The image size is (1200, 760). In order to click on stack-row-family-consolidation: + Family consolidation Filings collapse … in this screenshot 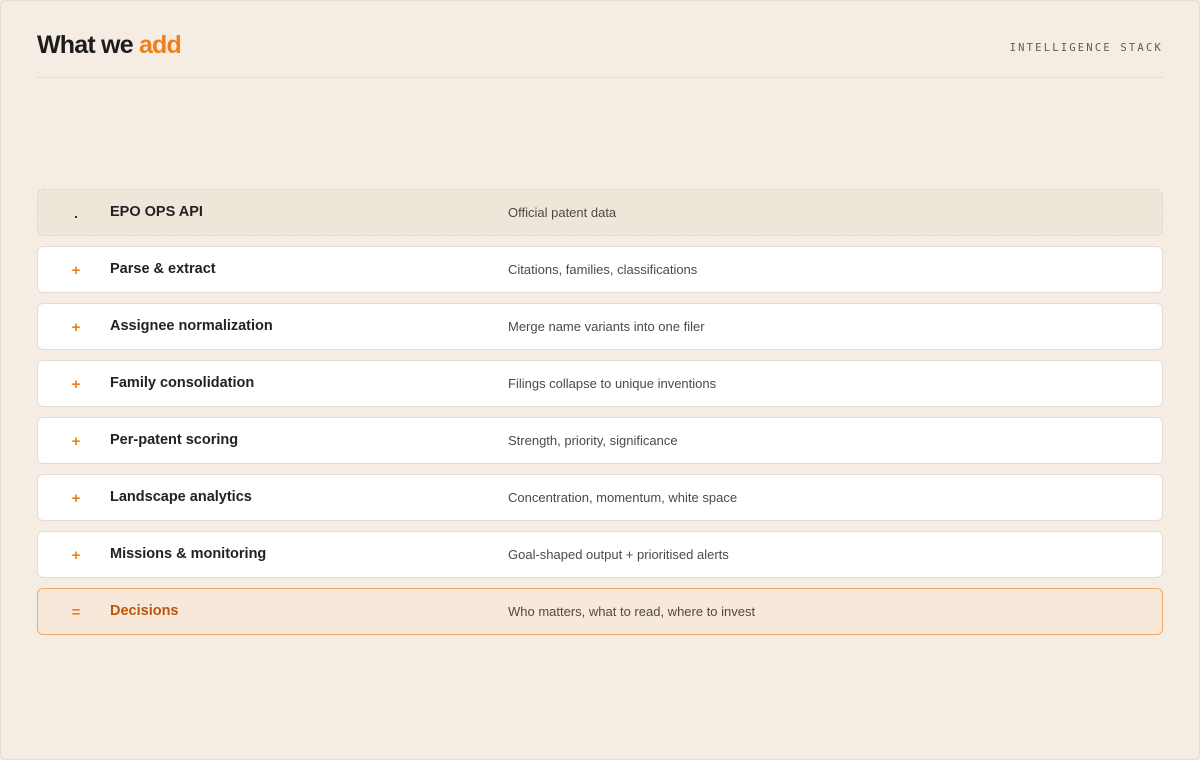, I will do `click(600, 383)`.